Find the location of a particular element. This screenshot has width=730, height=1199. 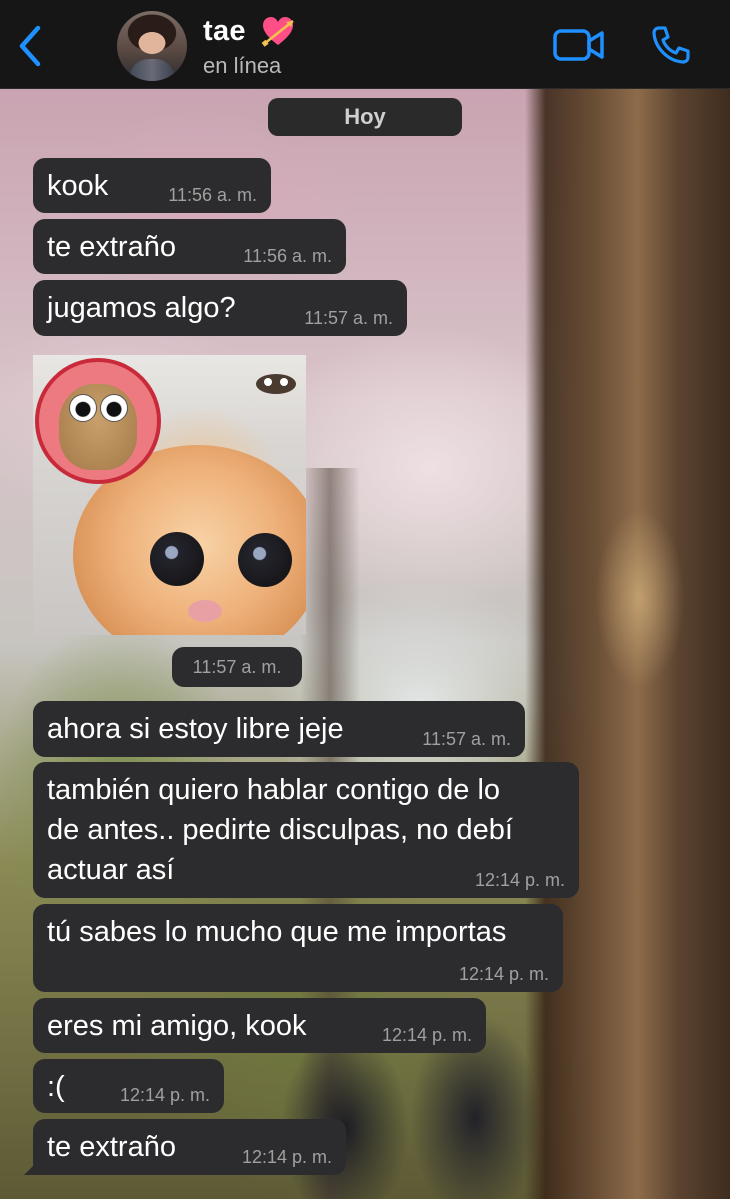

pou-eye-right is located at coordinates (114, 408).